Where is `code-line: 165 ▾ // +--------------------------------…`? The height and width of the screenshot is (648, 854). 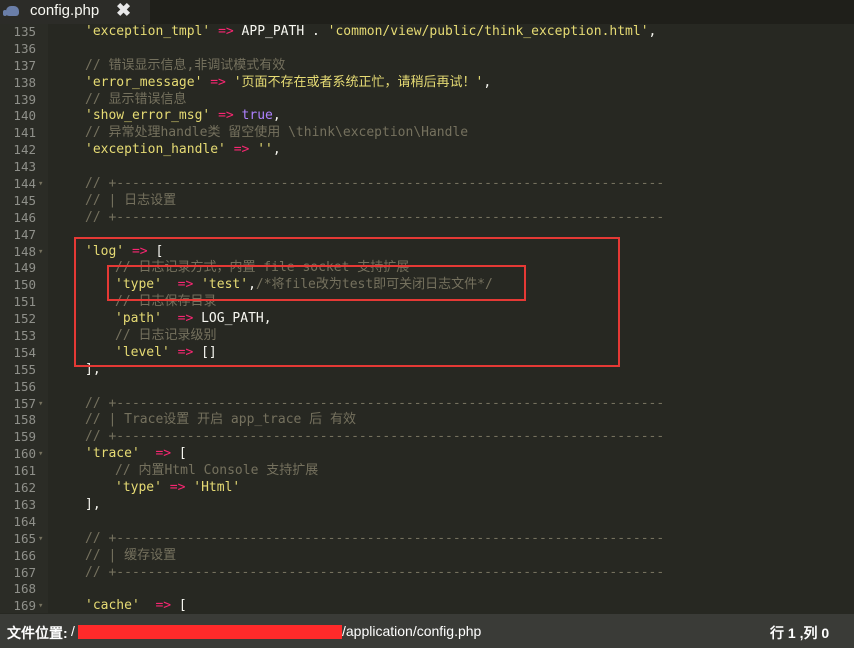
code-line: 165 ▾ // +--------------------------------… is located at coordinates (427, 539).